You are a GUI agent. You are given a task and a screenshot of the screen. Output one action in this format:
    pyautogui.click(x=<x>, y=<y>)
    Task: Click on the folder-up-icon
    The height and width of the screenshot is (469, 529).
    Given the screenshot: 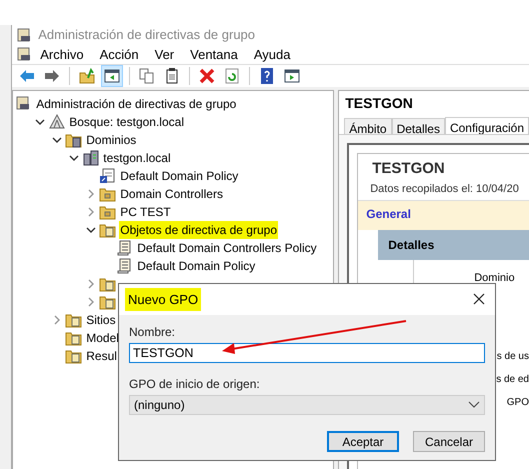 What is the action you would take?
    pyautogui.click(x=87, y=76)
    